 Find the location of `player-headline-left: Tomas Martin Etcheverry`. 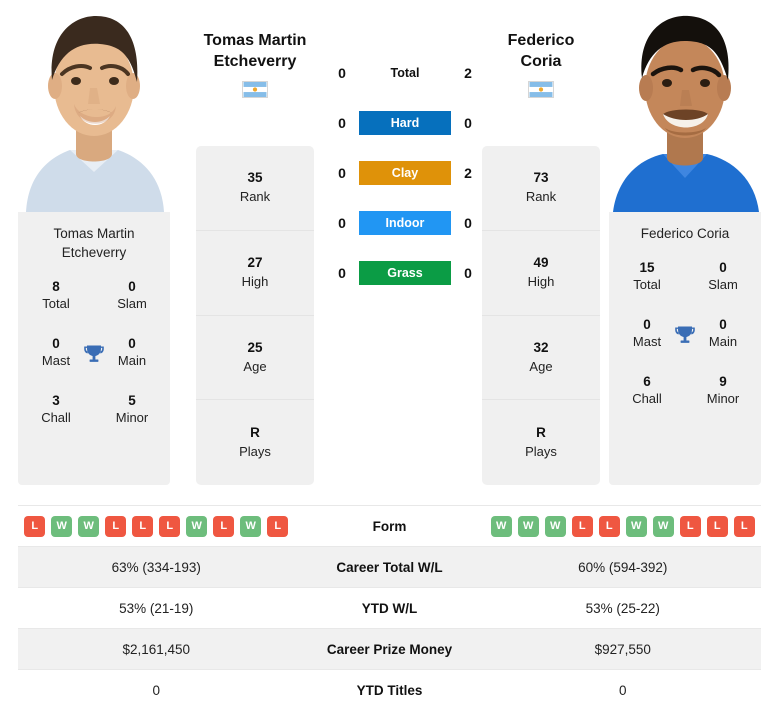

player-headline-left: Tomas Martin Etcheverry is located at coordinates (255, 64).